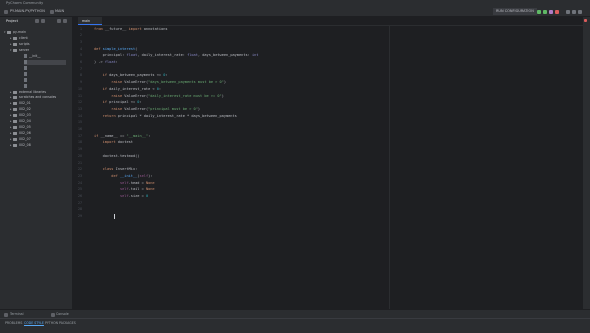  What do you see at coordinates (131, 29) in the screenshot?
I see `code-line: from __future__ import annotations` at bounding box center [131, 29].